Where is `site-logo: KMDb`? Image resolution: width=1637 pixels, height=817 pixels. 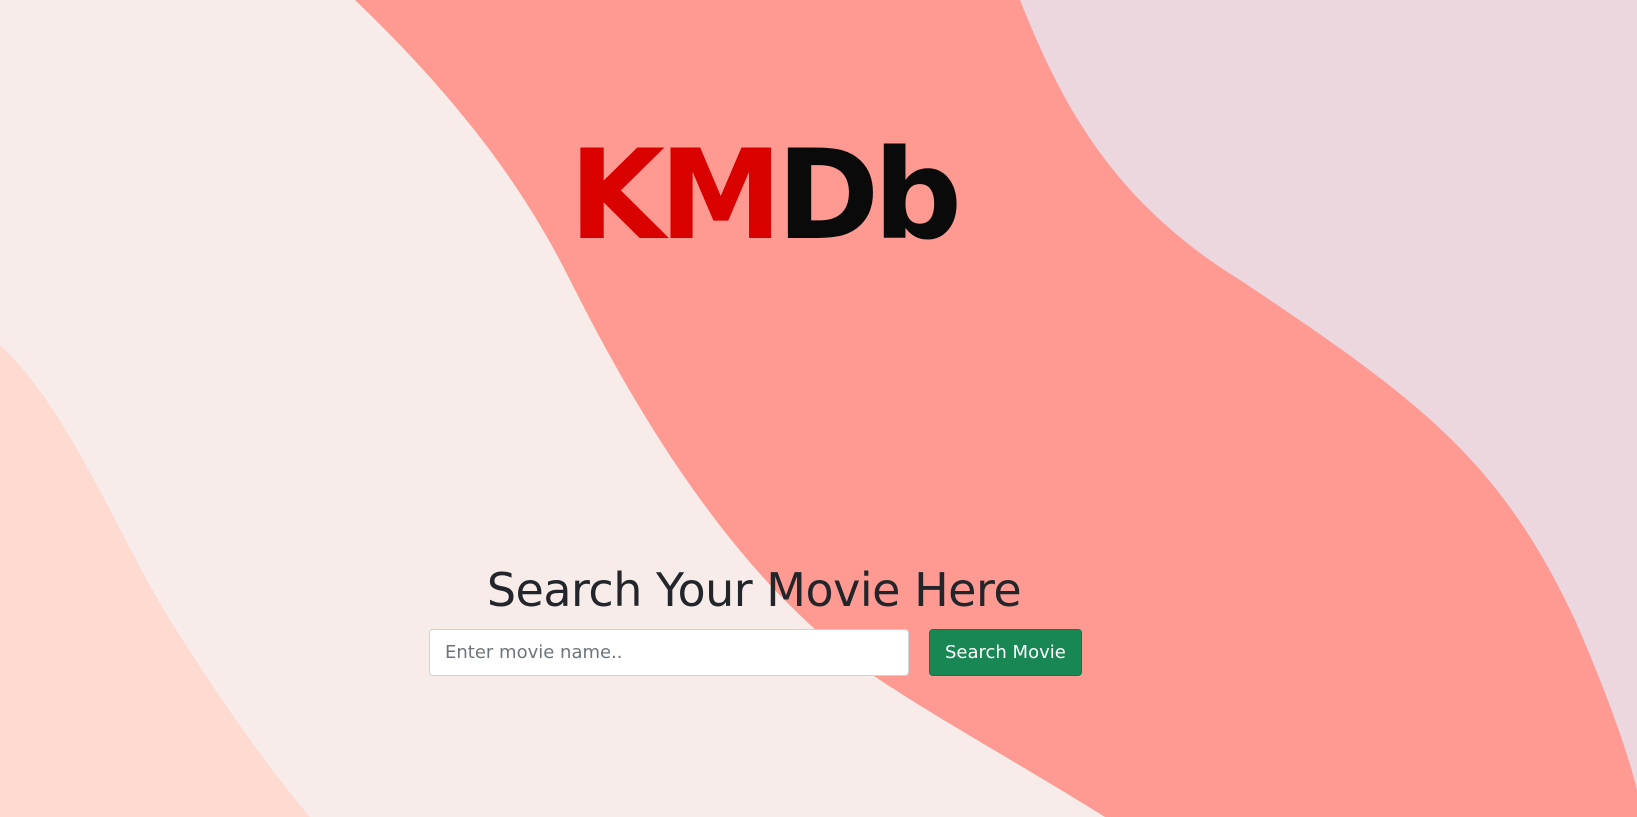 site-logo: KMDb is located at coordinates (765, 196).